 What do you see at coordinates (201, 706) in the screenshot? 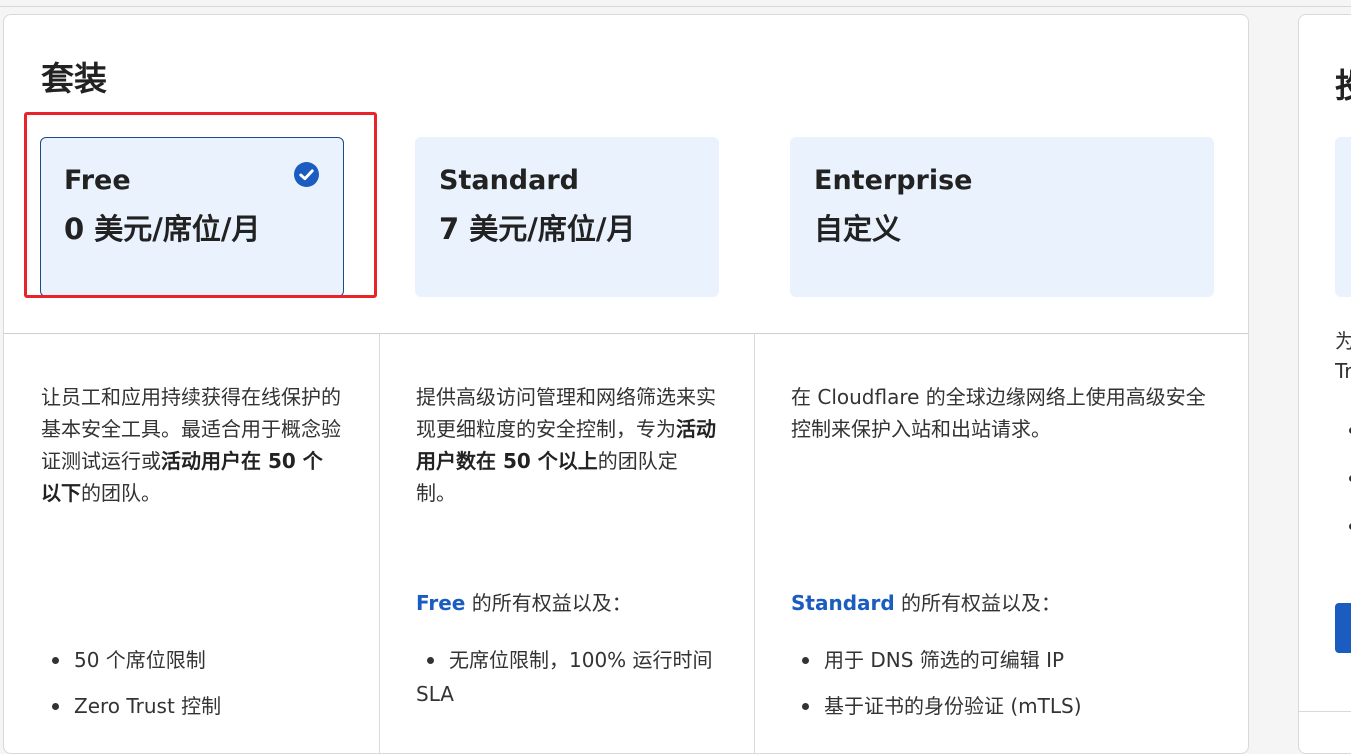
I see `list-item: Zero Trust 控制` at bounding box center [201, 706].